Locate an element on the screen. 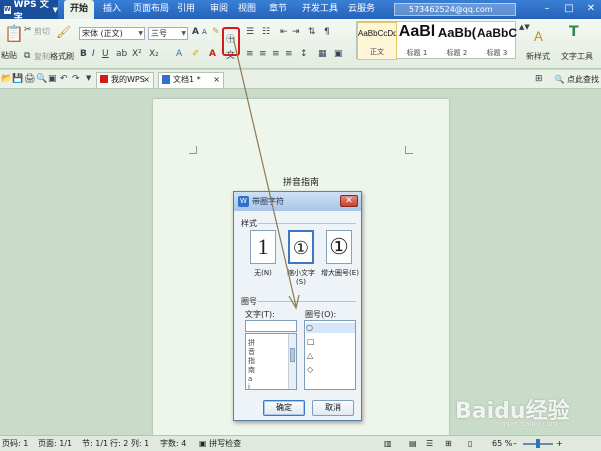  document-manager-icon: ⊞ is located at coordinates (539, 79).